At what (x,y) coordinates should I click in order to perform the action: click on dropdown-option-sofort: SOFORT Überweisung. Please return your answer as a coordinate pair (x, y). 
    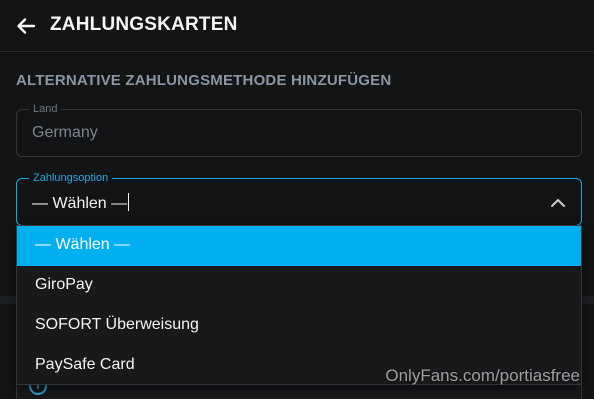
    Looking at the image, I should click on (299, 326).